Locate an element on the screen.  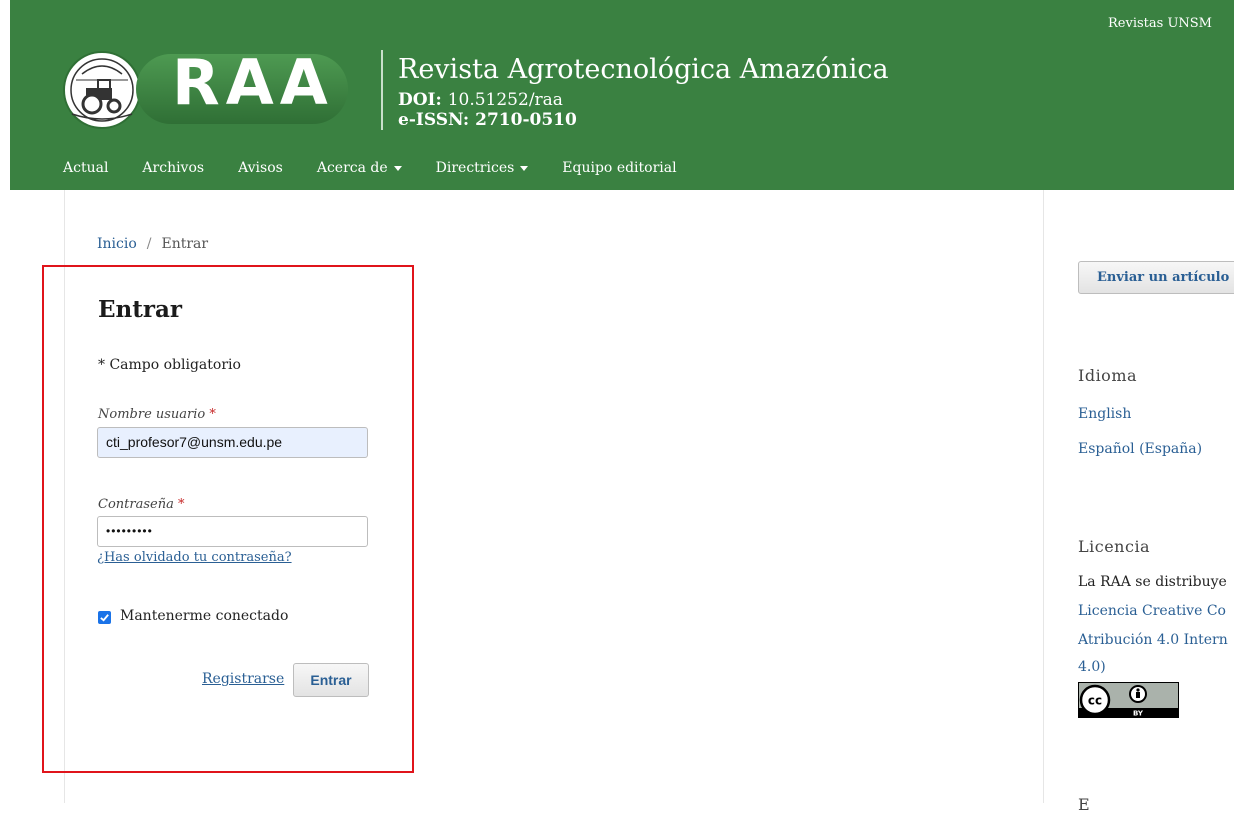
revistas-unsm-link: Revistas UNSM is located at coordinates (1160, 23).